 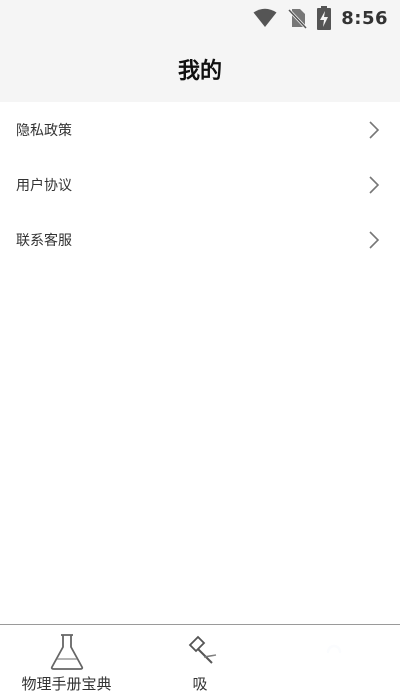 I want to click on menu-item-privacy-policy: 隐私政策, so click(x=200, y=129).